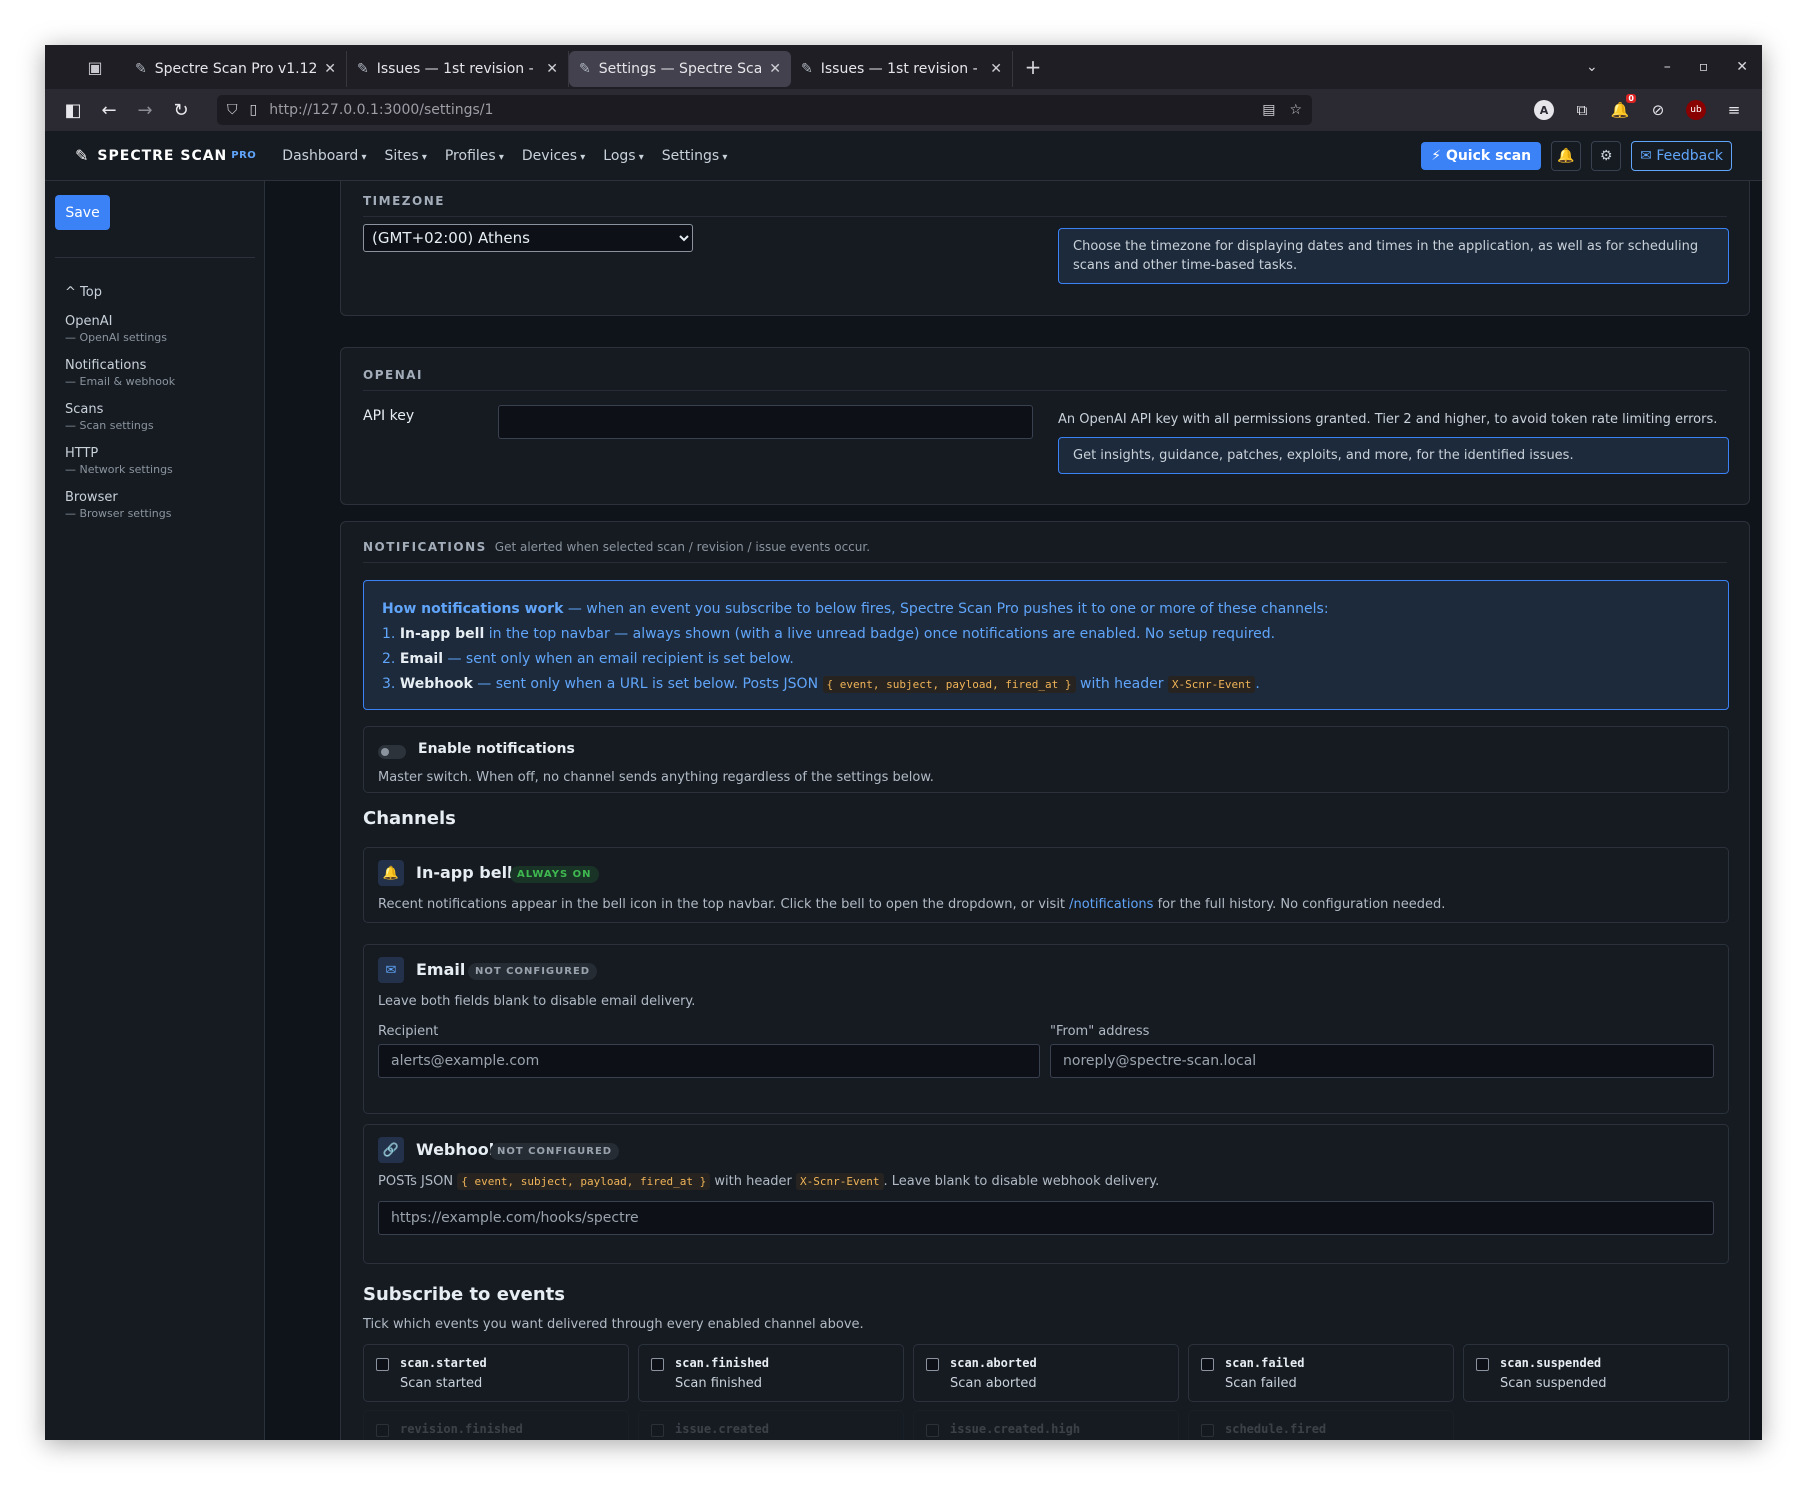 This screenshot has width=1806, height=1486. What do you see at coordinates (1268, 110) in the screenshot?
I see `reader-icon: ▤` at bounding box center [1268, 110].